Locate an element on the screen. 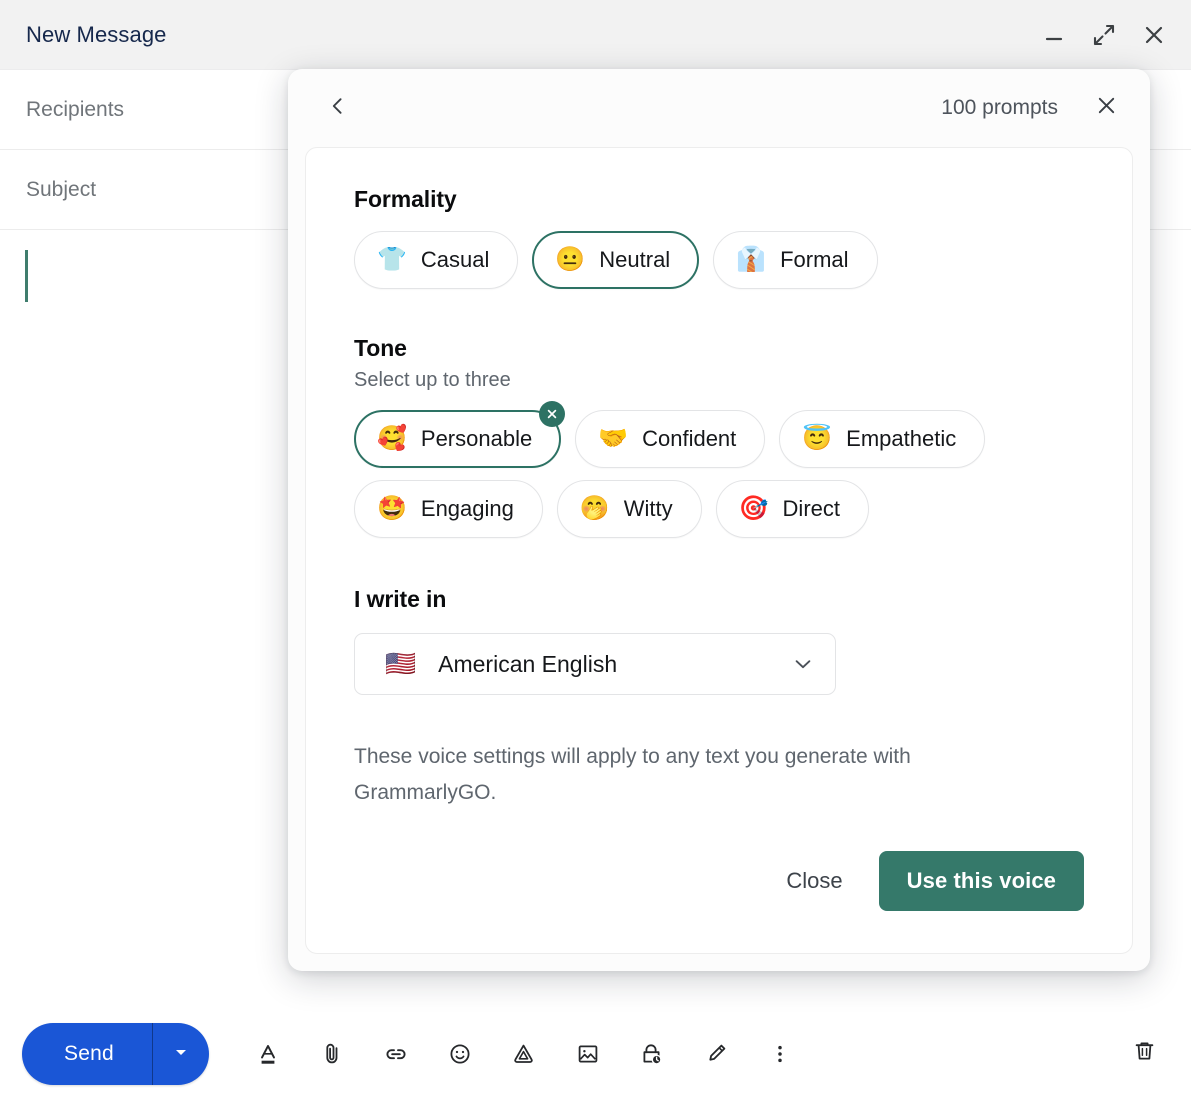 This screenshot has width=1191, height=1106. insert-emoji-button is located at coordinates (460, 1054).